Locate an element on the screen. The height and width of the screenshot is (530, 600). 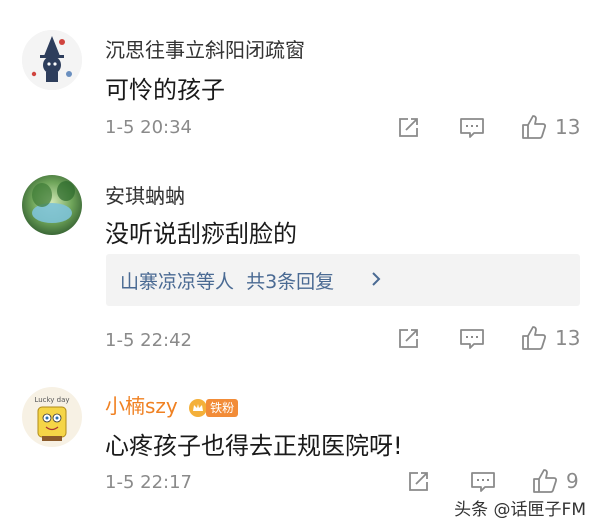
lucky-day-avatar-icon: Lucky day is located at coordinates (52, 417).